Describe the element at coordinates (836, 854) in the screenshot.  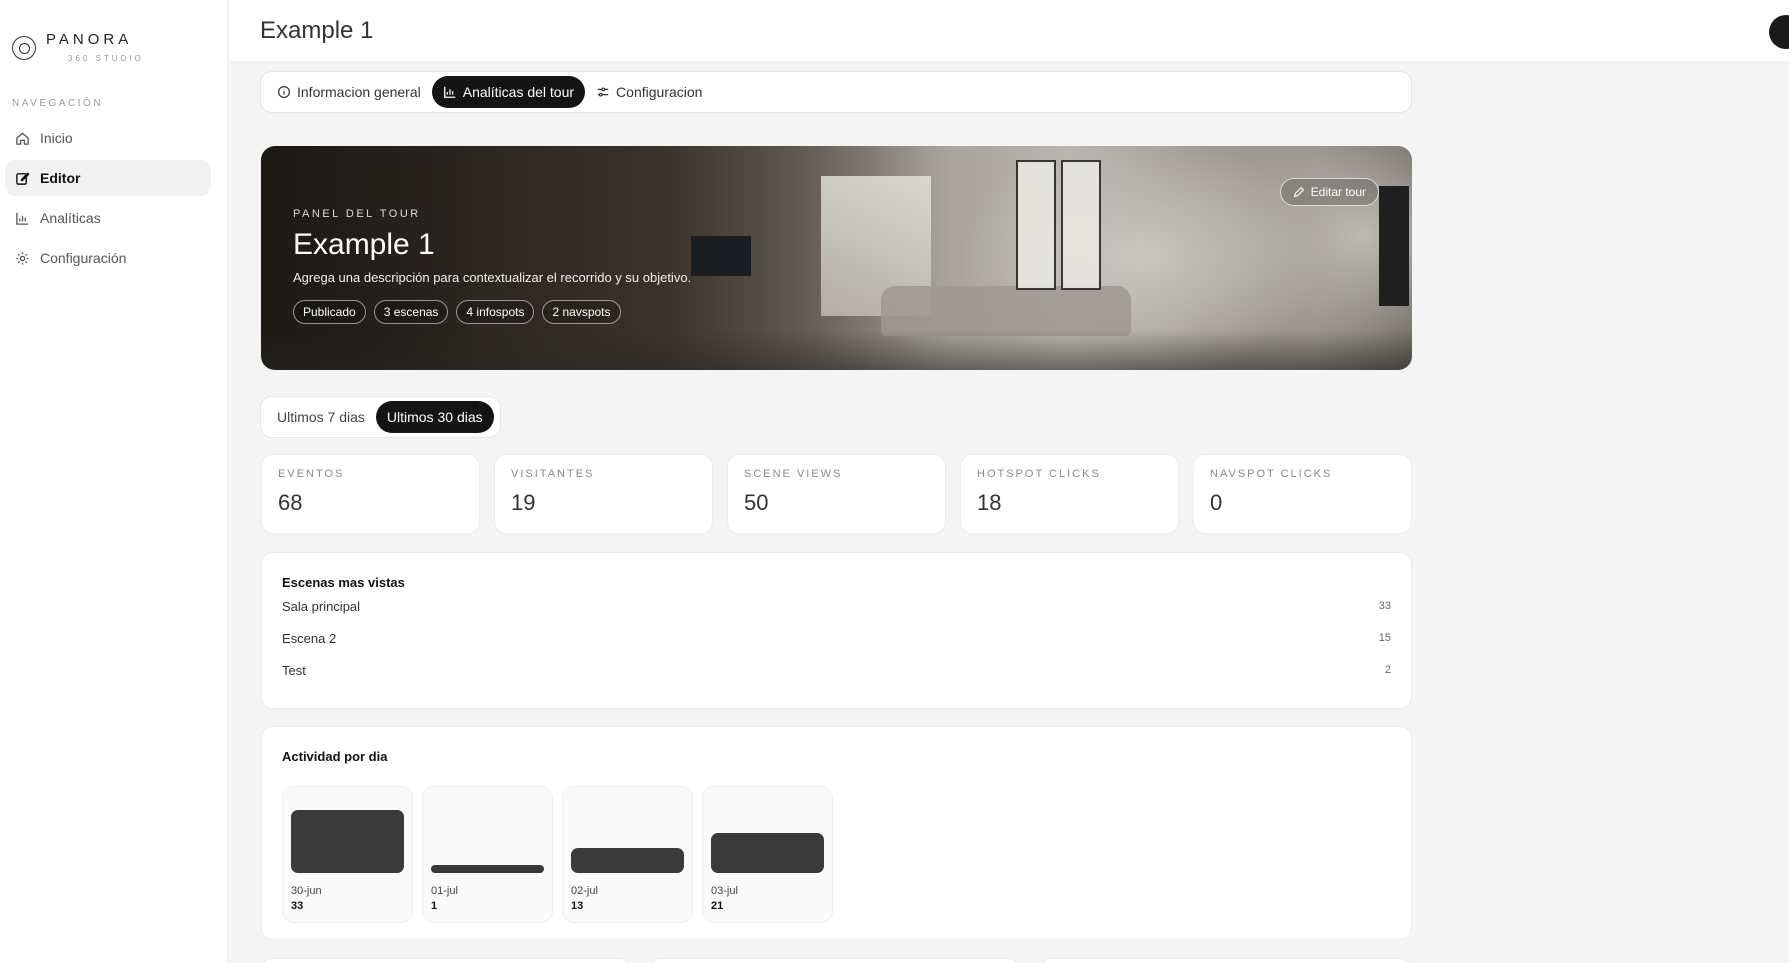
I see `daily-activity-chart: 30-jun 33 01-jul 1 02-jul 13 03-jul 21` at that location.